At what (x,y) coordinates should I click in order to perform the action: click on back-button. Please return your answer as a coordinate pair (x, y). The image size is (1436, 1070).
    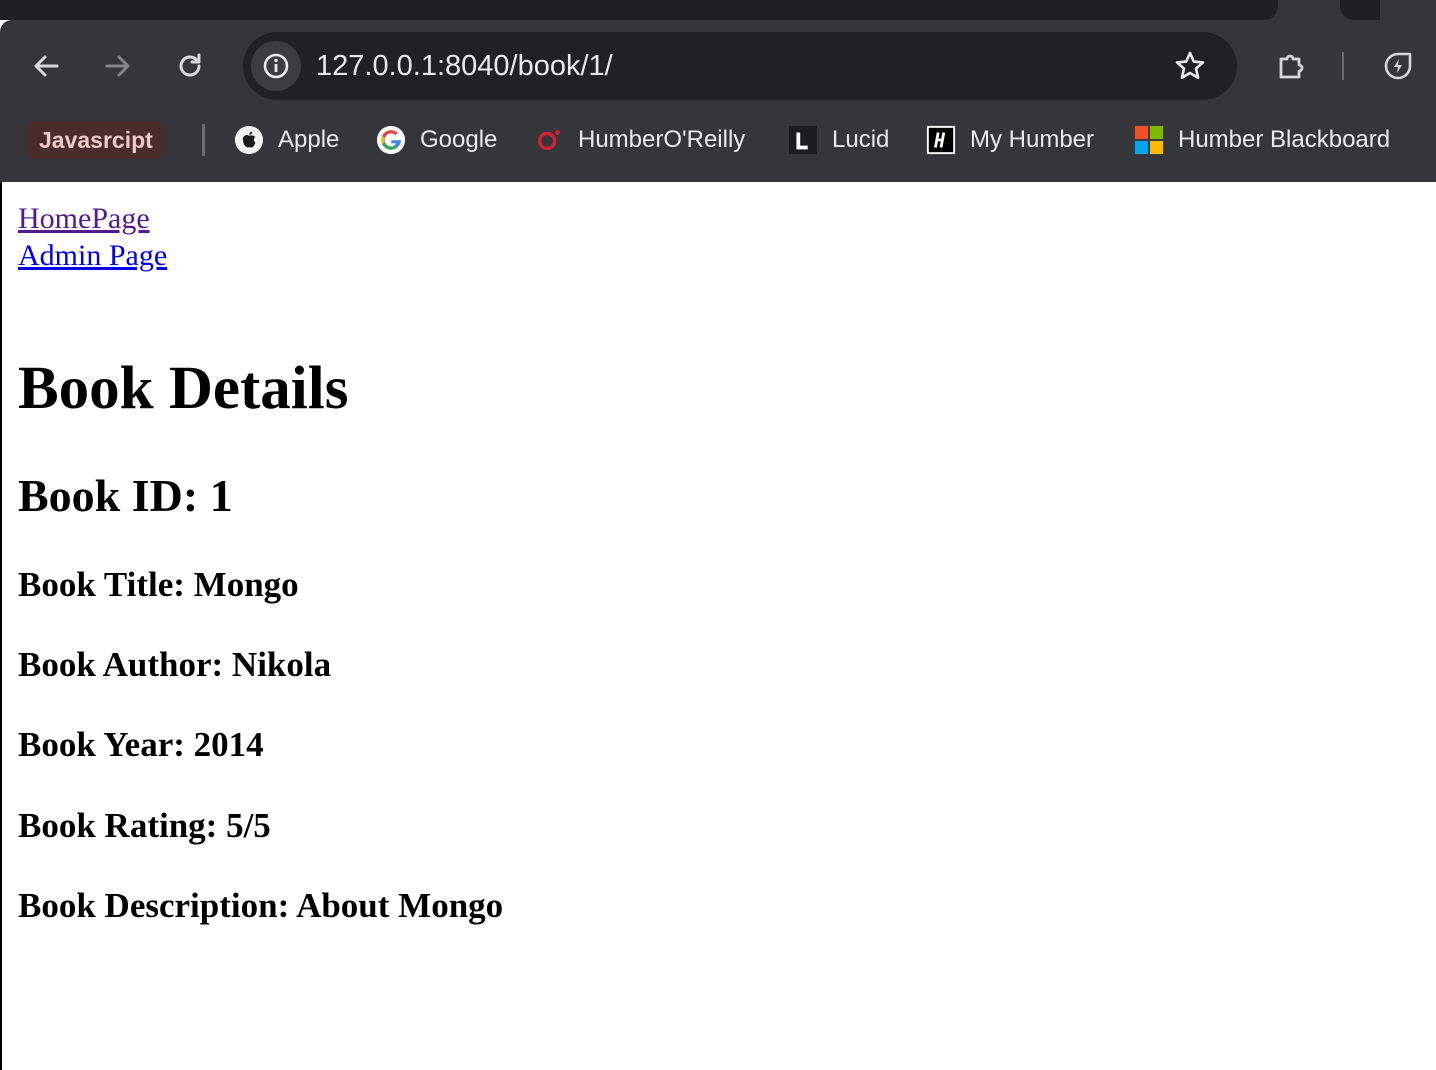
    Looking at the image, I should click on (46, 66).